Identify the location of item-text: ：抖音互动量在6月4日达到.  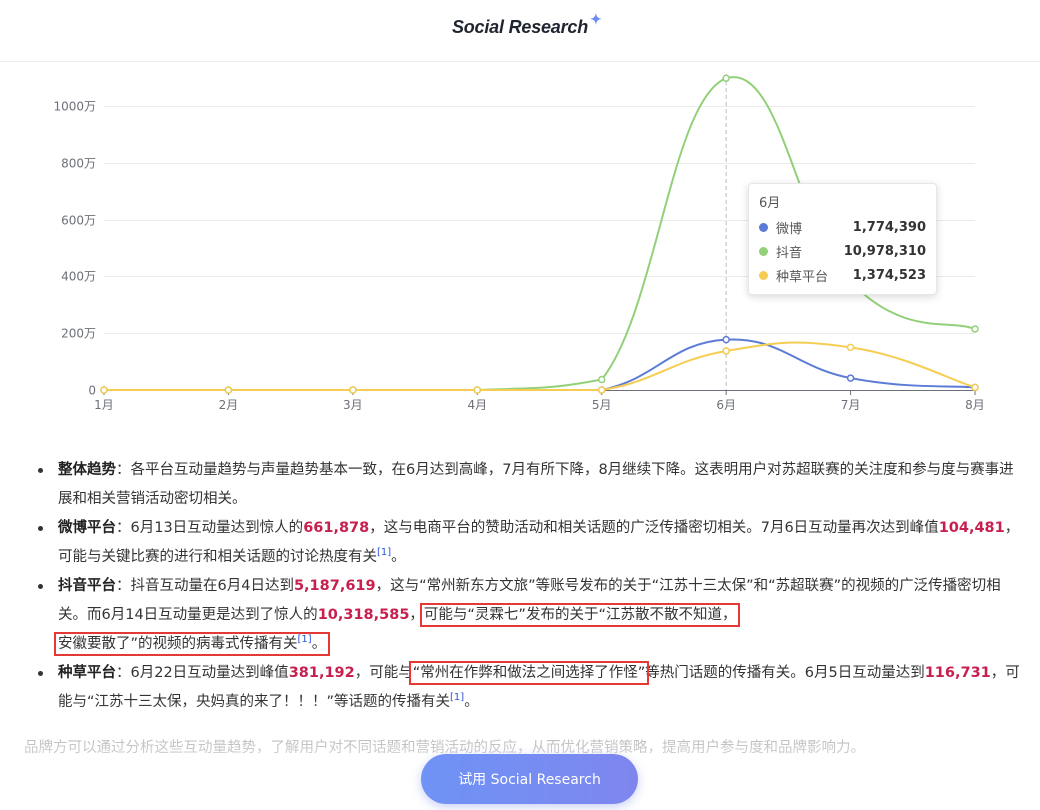
(205, 586).